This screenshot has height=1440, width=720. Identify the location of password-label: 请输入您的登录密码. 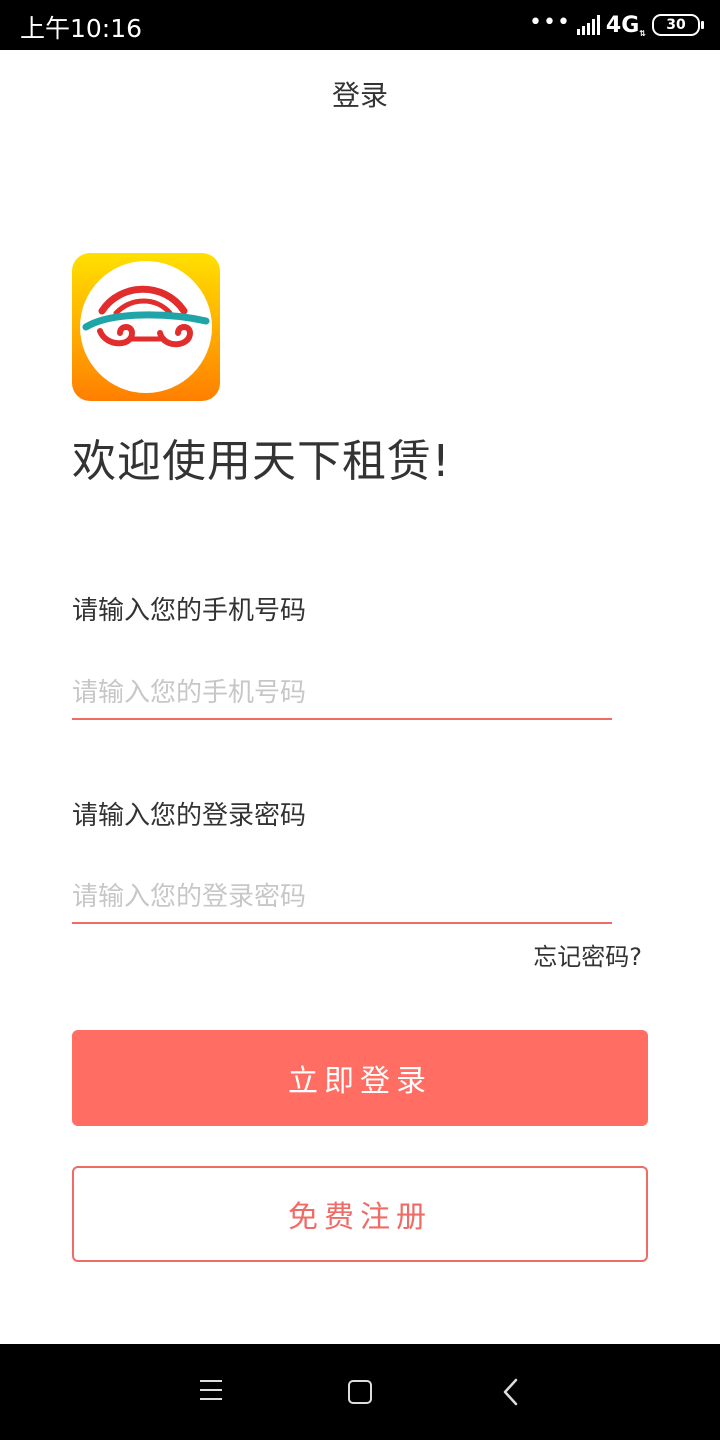
(189, 816).